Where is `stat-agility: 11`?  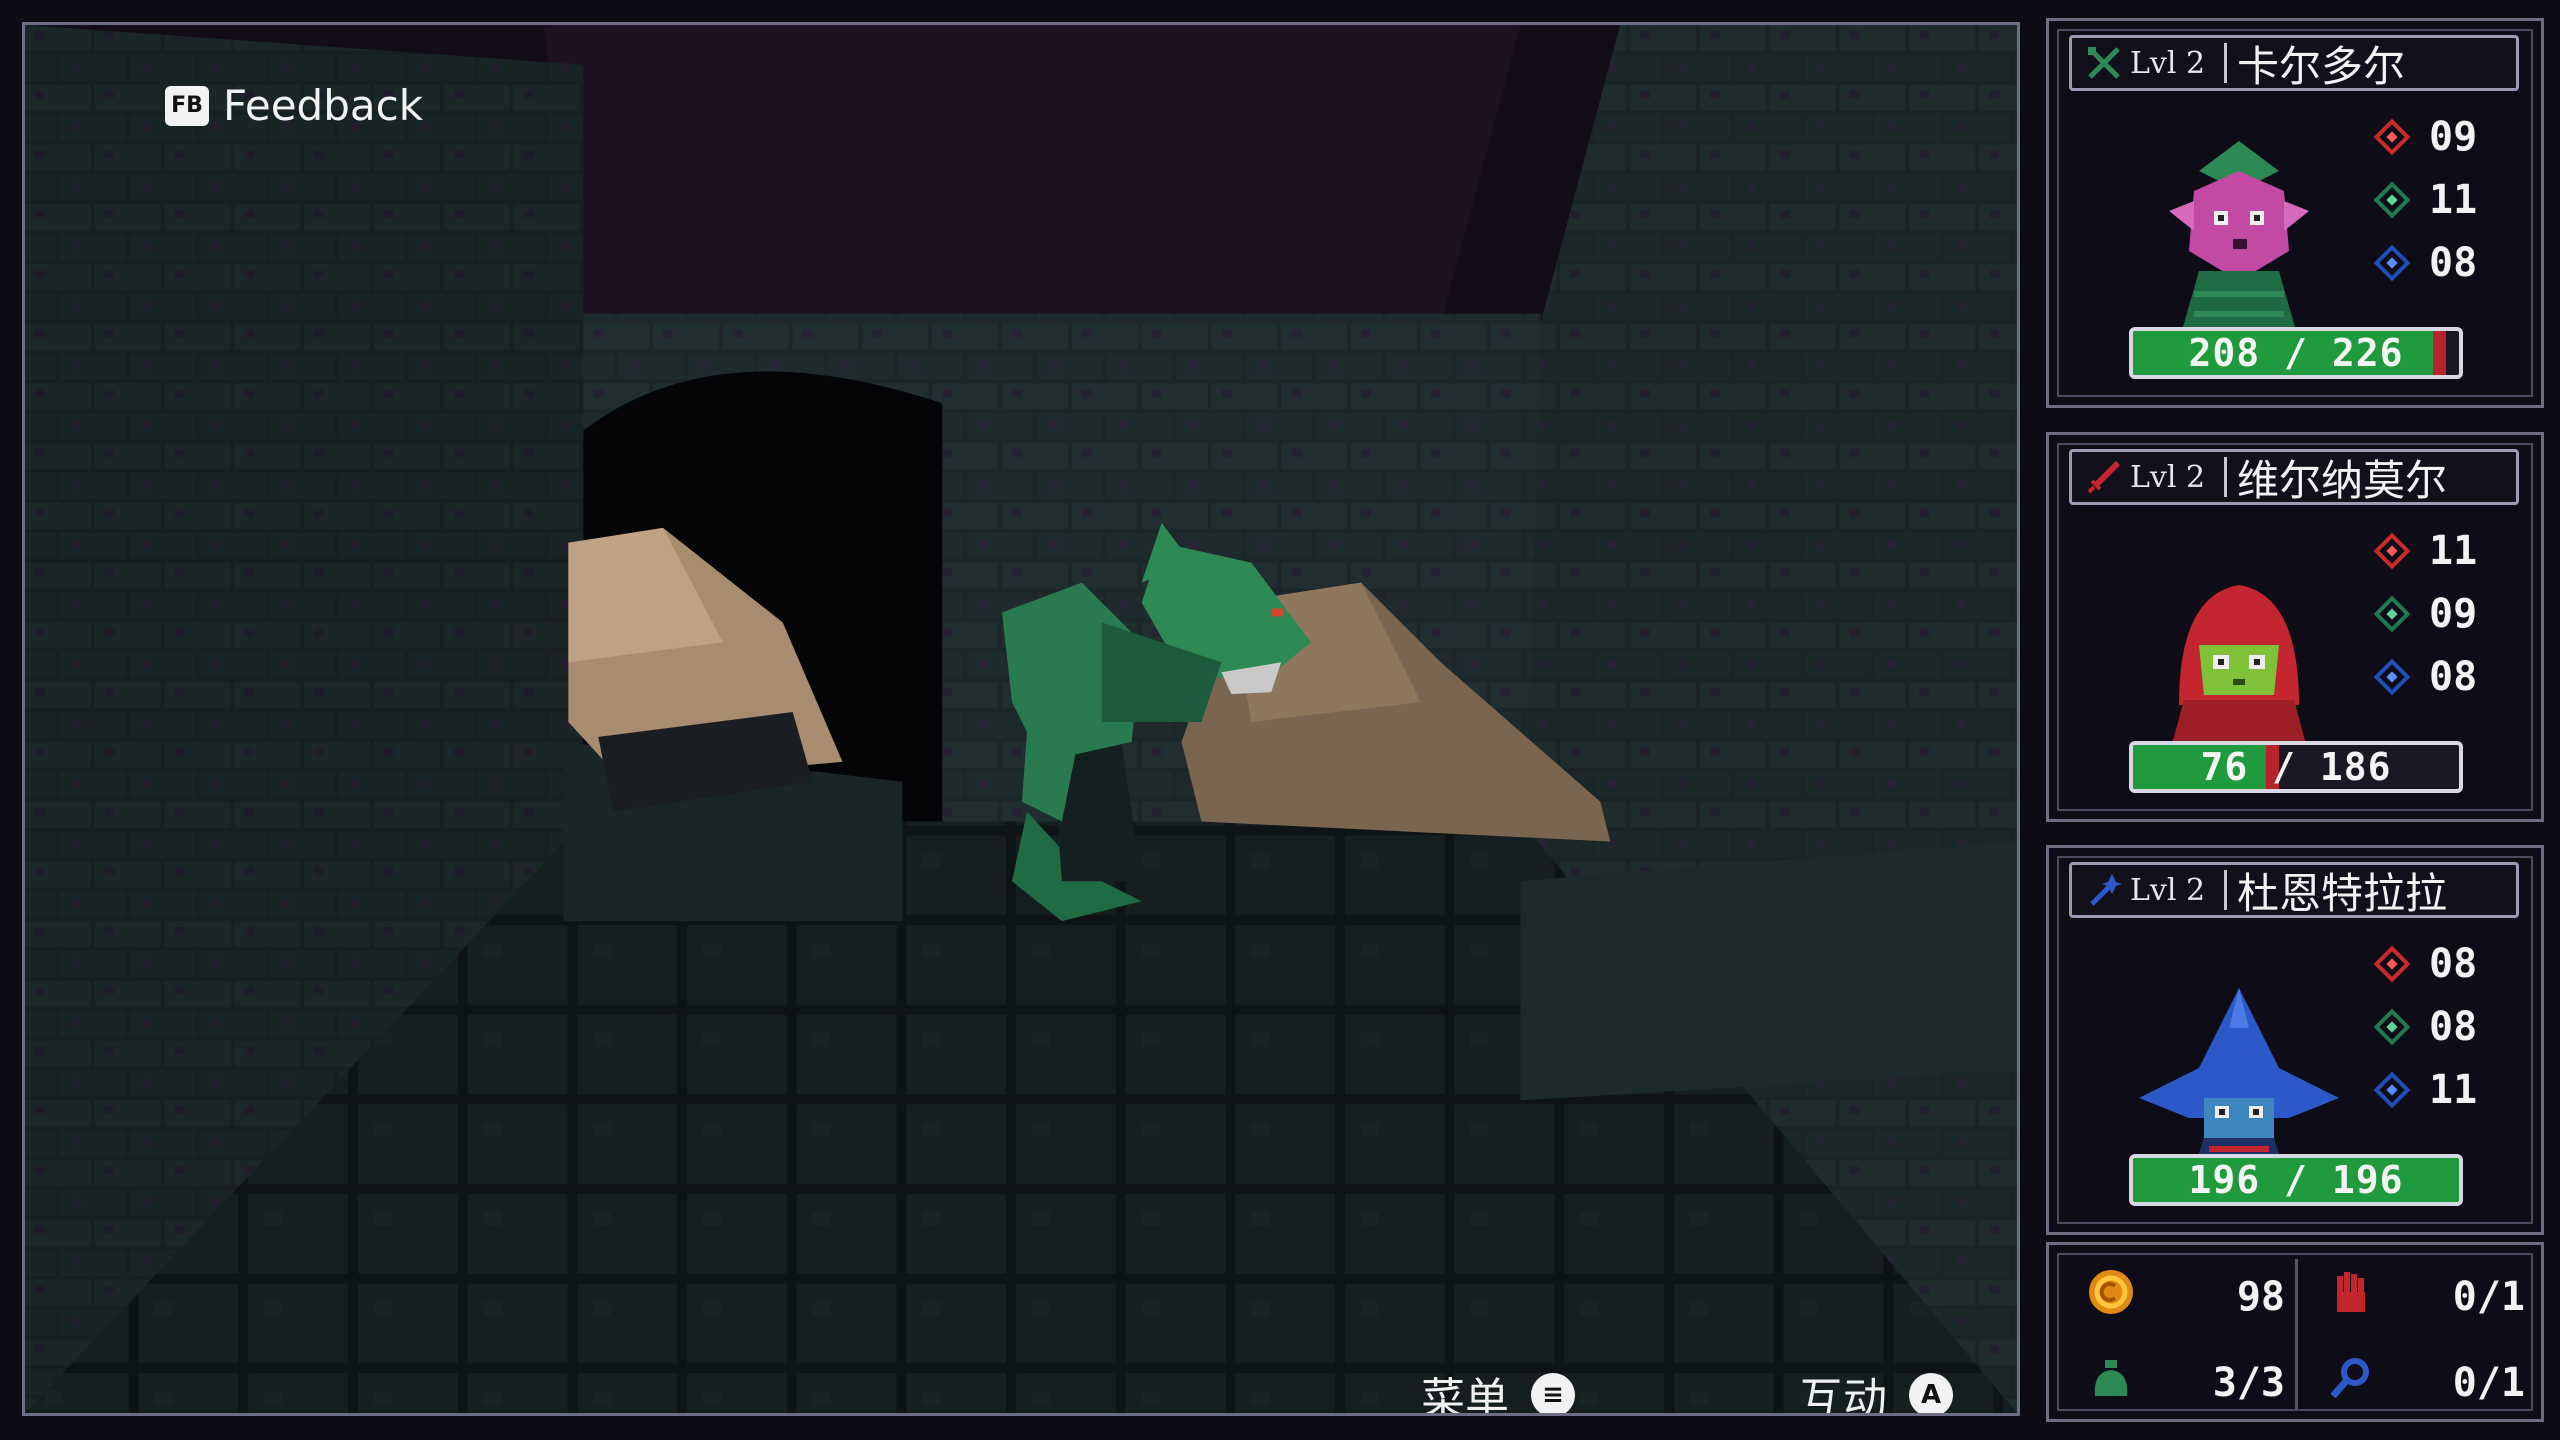 stat-agility: 11 is located at coordinates (2425, 199).